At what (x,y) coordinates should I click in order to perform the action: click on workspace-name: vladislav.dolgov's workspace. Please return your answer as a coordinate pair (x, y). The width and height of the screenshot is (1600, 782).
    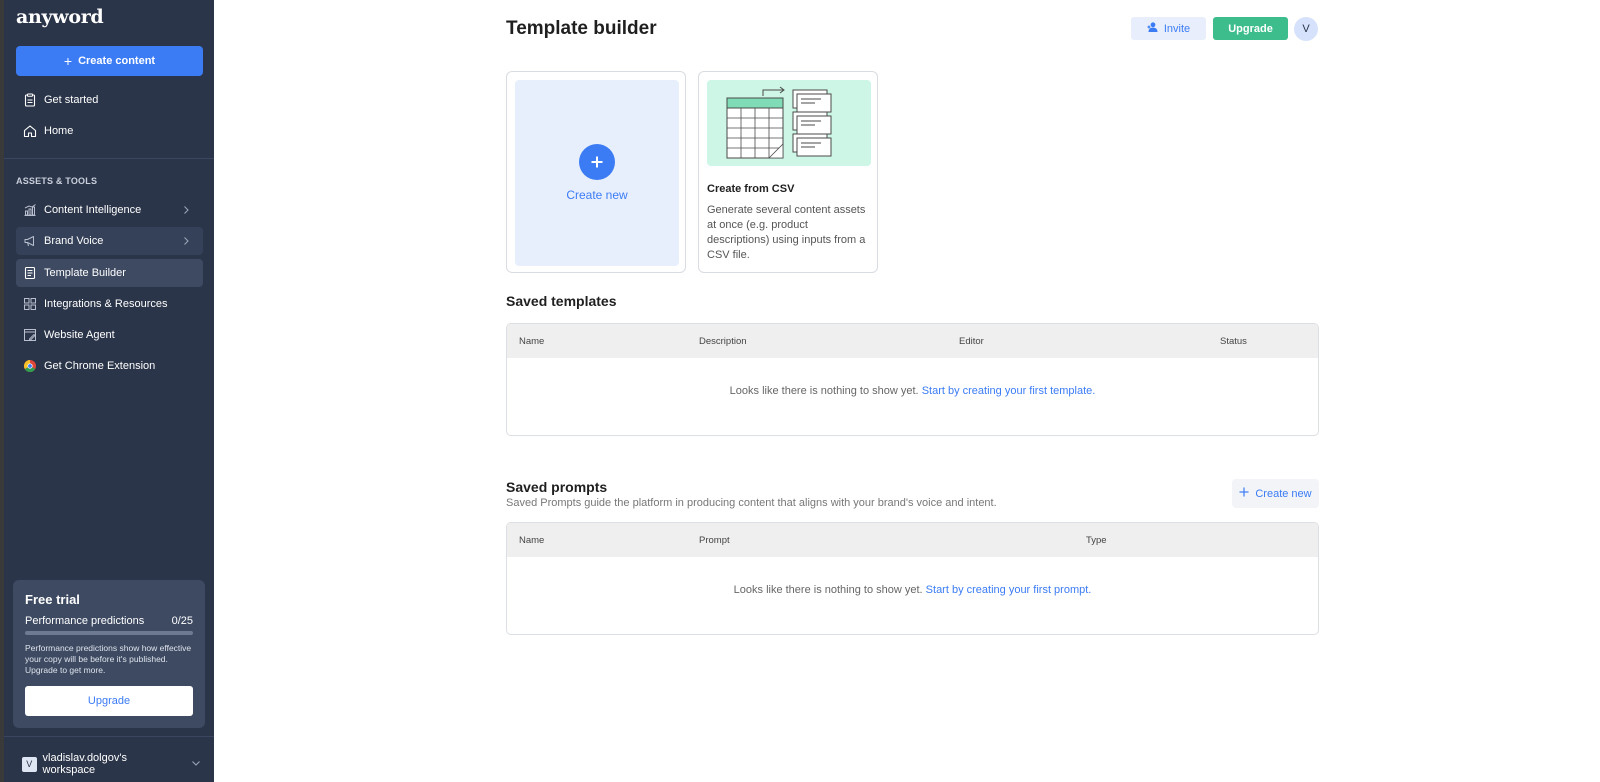
    Looking at the image, I should click on (84, 764).